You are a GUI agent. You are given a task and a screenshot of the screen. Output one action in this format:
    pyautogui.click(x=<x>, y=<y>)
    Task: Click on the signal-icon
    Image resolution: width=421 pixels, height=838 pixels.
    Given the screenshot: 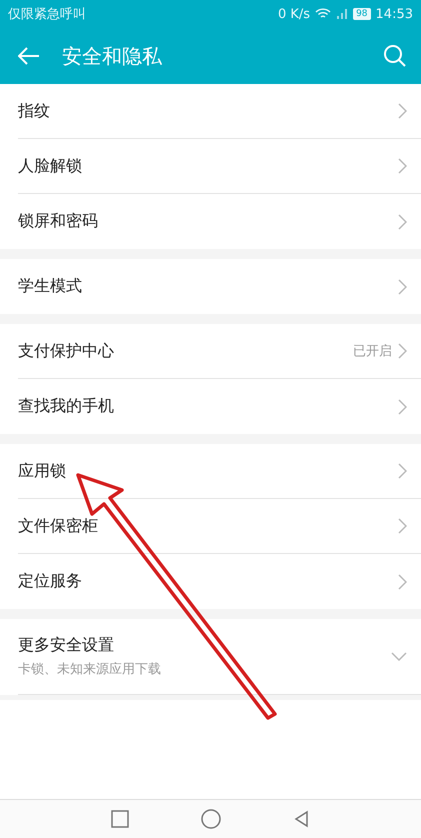 What is the action you would take?
    pyautogui.click(x=342, y=14)
    